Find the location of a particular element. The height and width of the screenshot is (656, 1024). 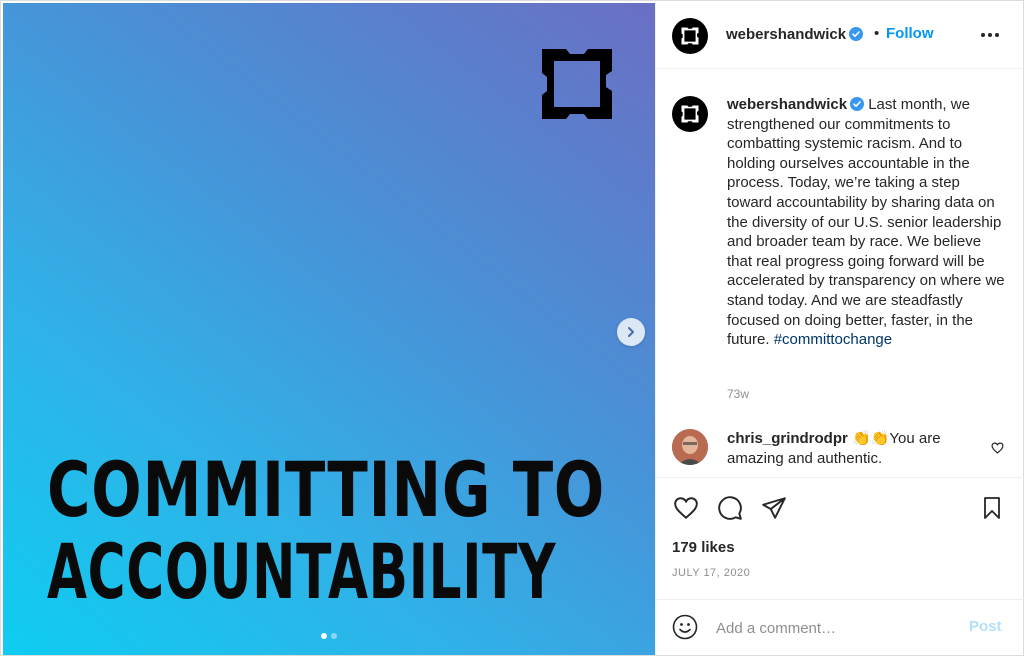

header-username: webershandwick is located at coordinates (795, 34).